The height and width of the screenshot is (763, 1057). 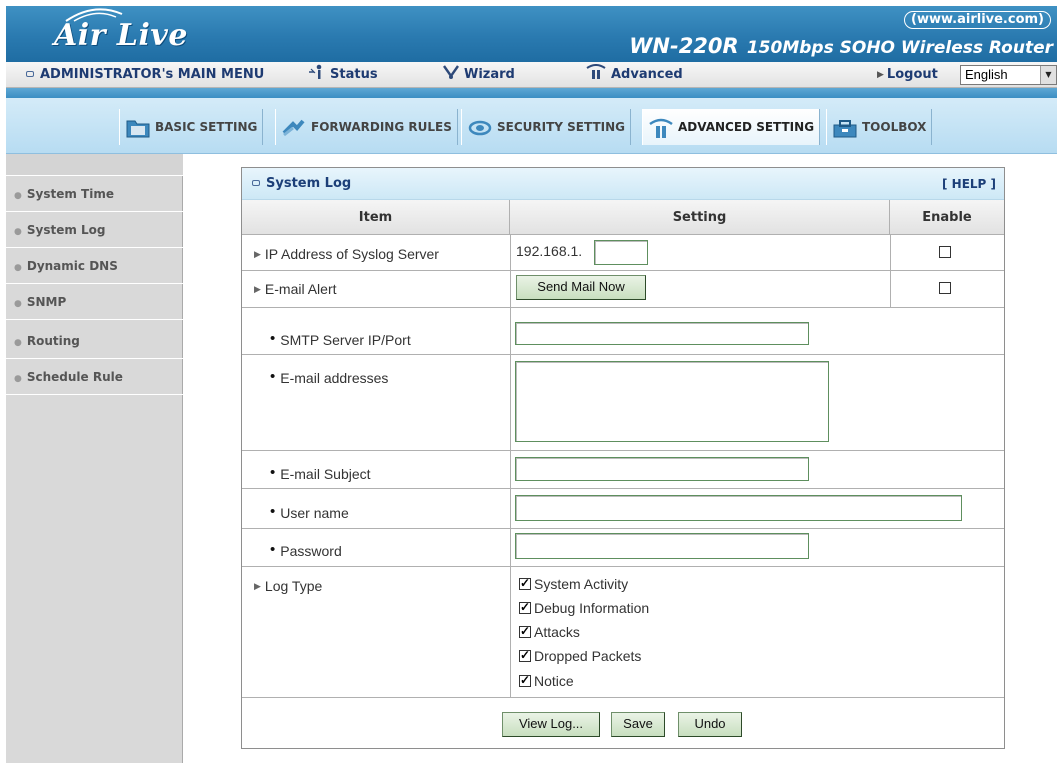 I want to click on sidebar-header, so click(x=94, y=165).